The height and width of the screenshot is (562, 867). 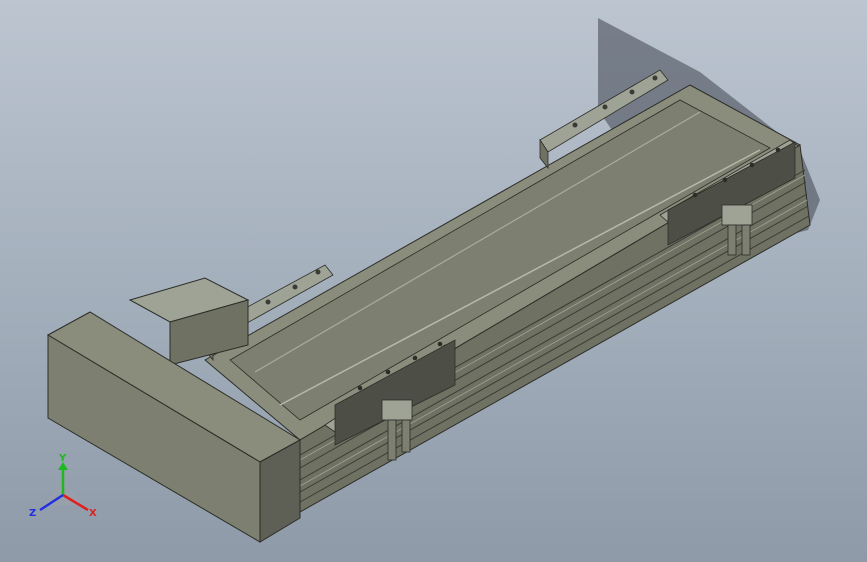 I want to click on z-axis-label: Z, so click(x=32, y=513).